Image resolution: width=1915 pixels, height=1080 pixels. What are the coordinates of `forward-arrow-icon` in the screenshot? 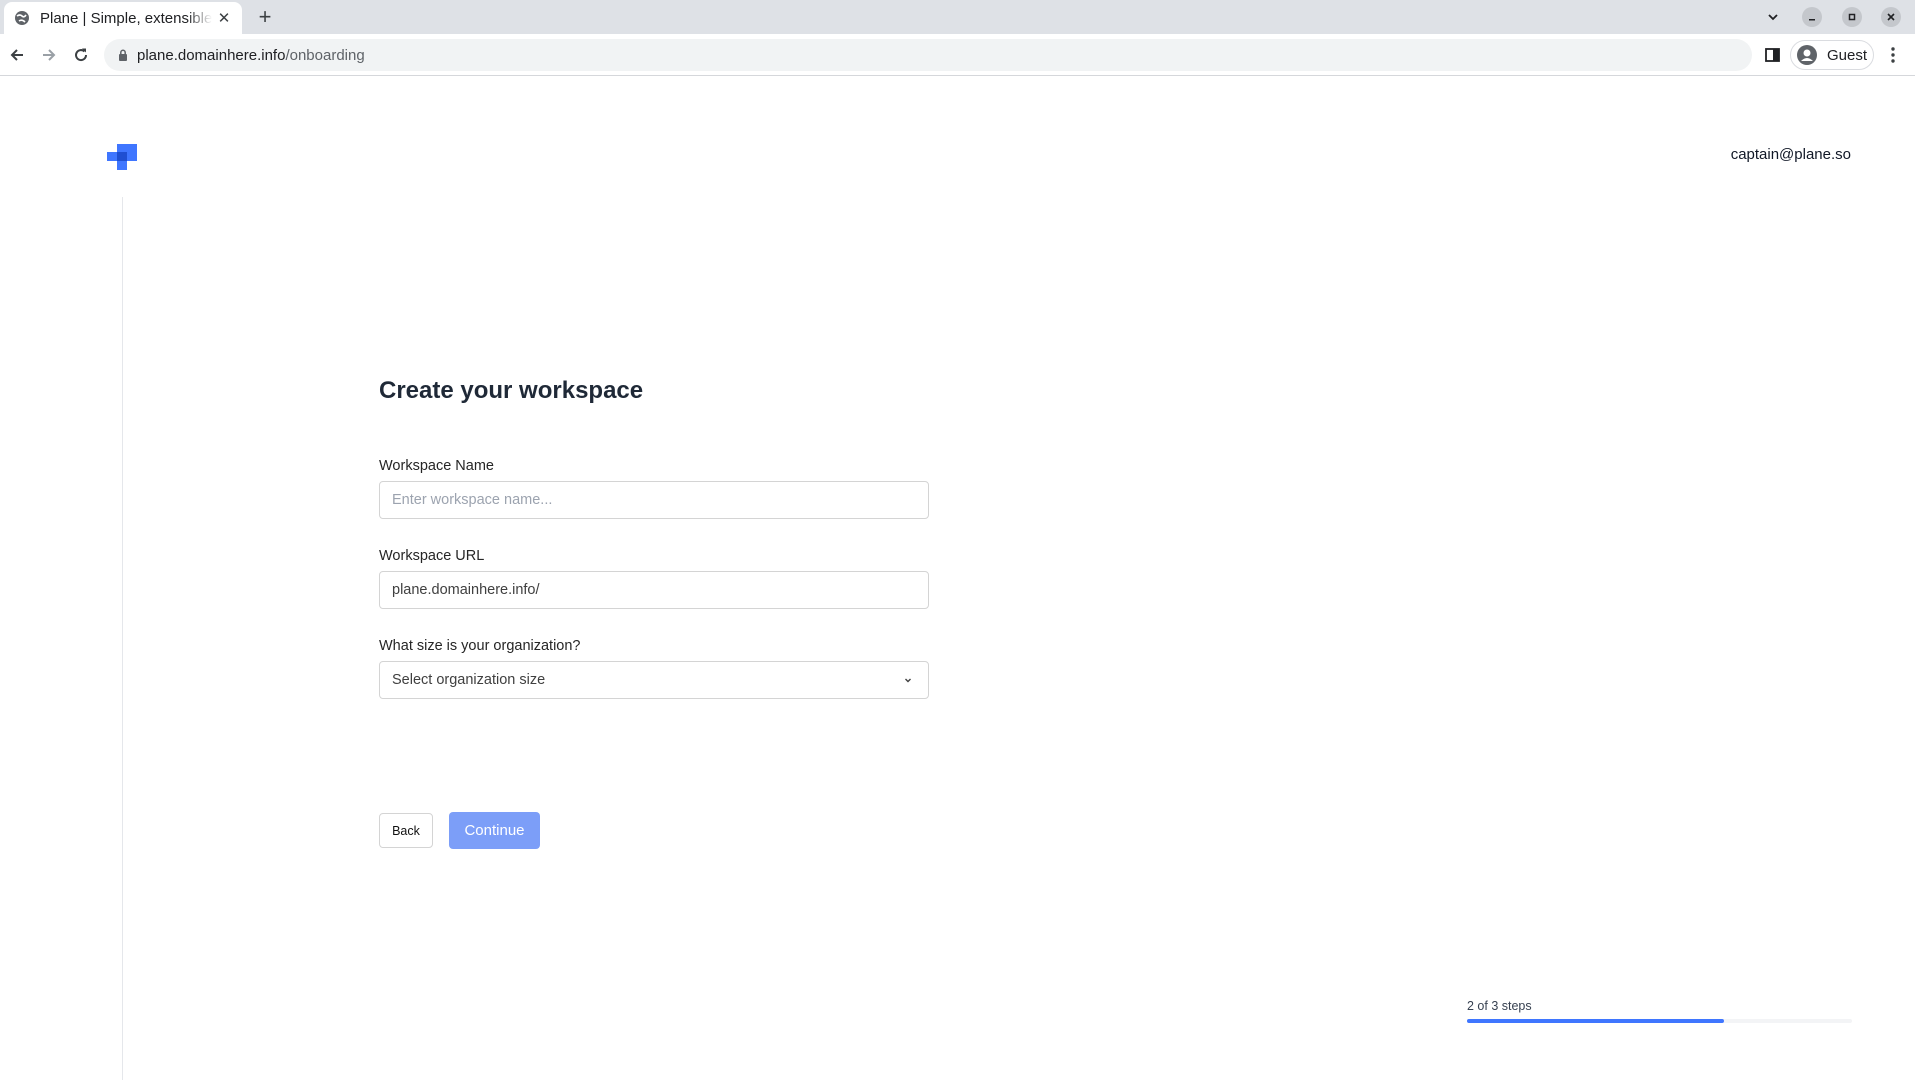 It's located at (49, 55).